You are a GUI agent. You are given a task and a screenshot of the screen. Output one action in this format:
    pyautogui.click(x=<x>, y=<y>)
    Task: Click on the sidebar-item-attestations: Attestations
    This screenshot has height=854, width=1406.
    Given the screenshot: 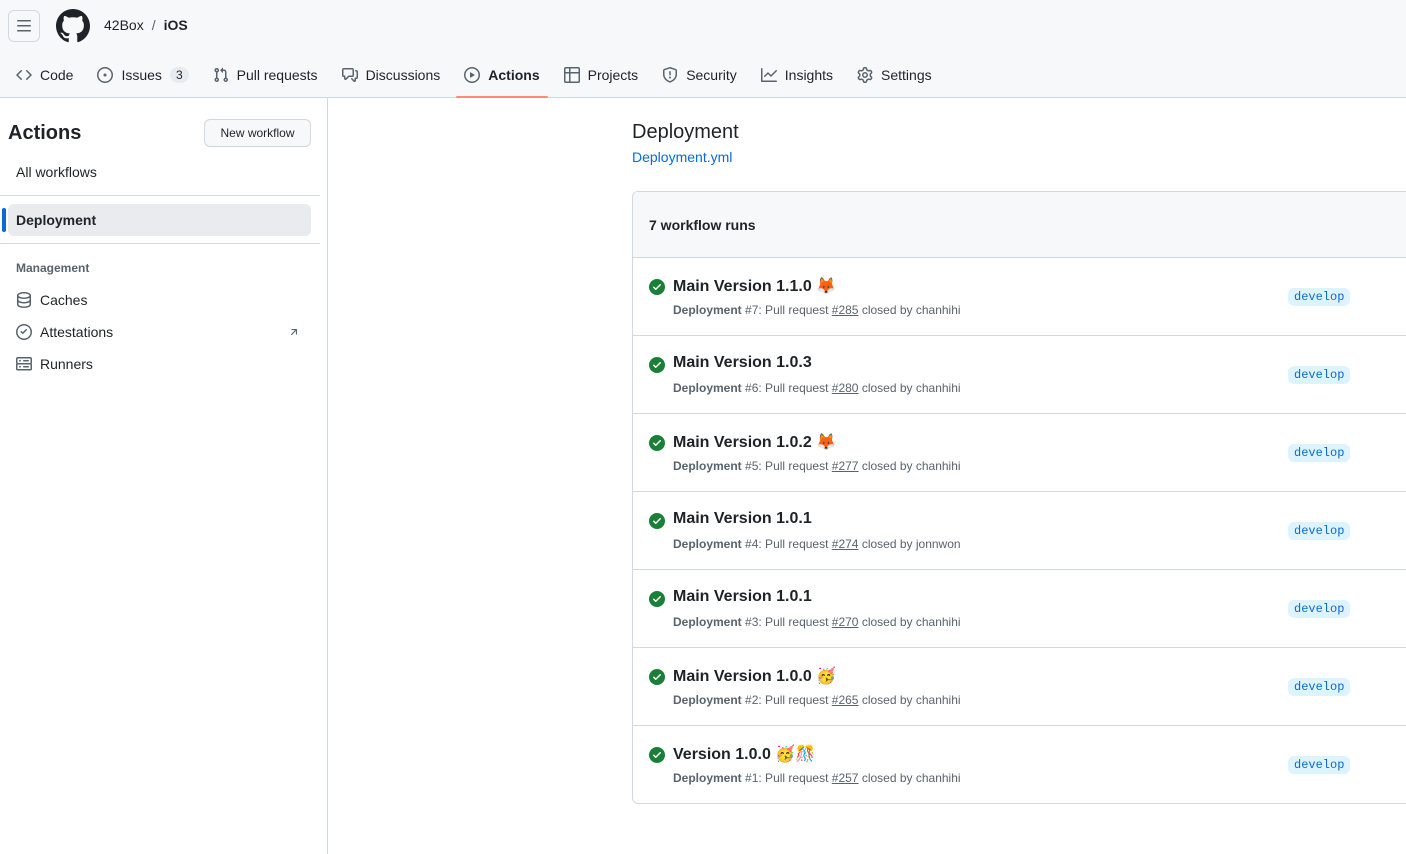 What is the action you would take?
    pyautogui.click(x=64, y=332)
    